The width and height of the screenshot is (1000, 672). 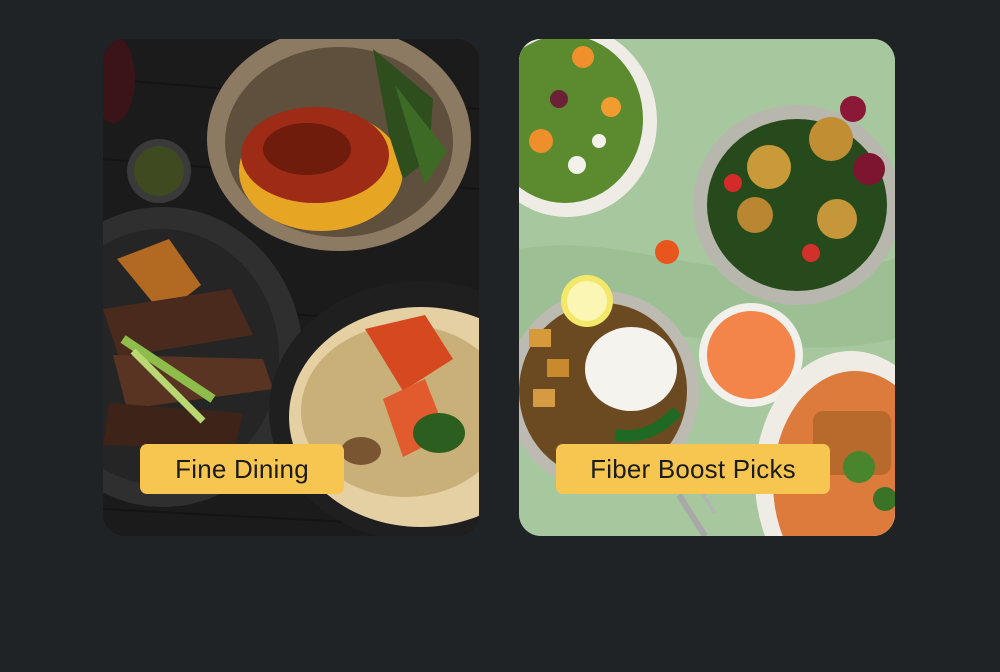 I want to click on category-label-fine-dining: Fine Dining, so click(x=242, y=469).